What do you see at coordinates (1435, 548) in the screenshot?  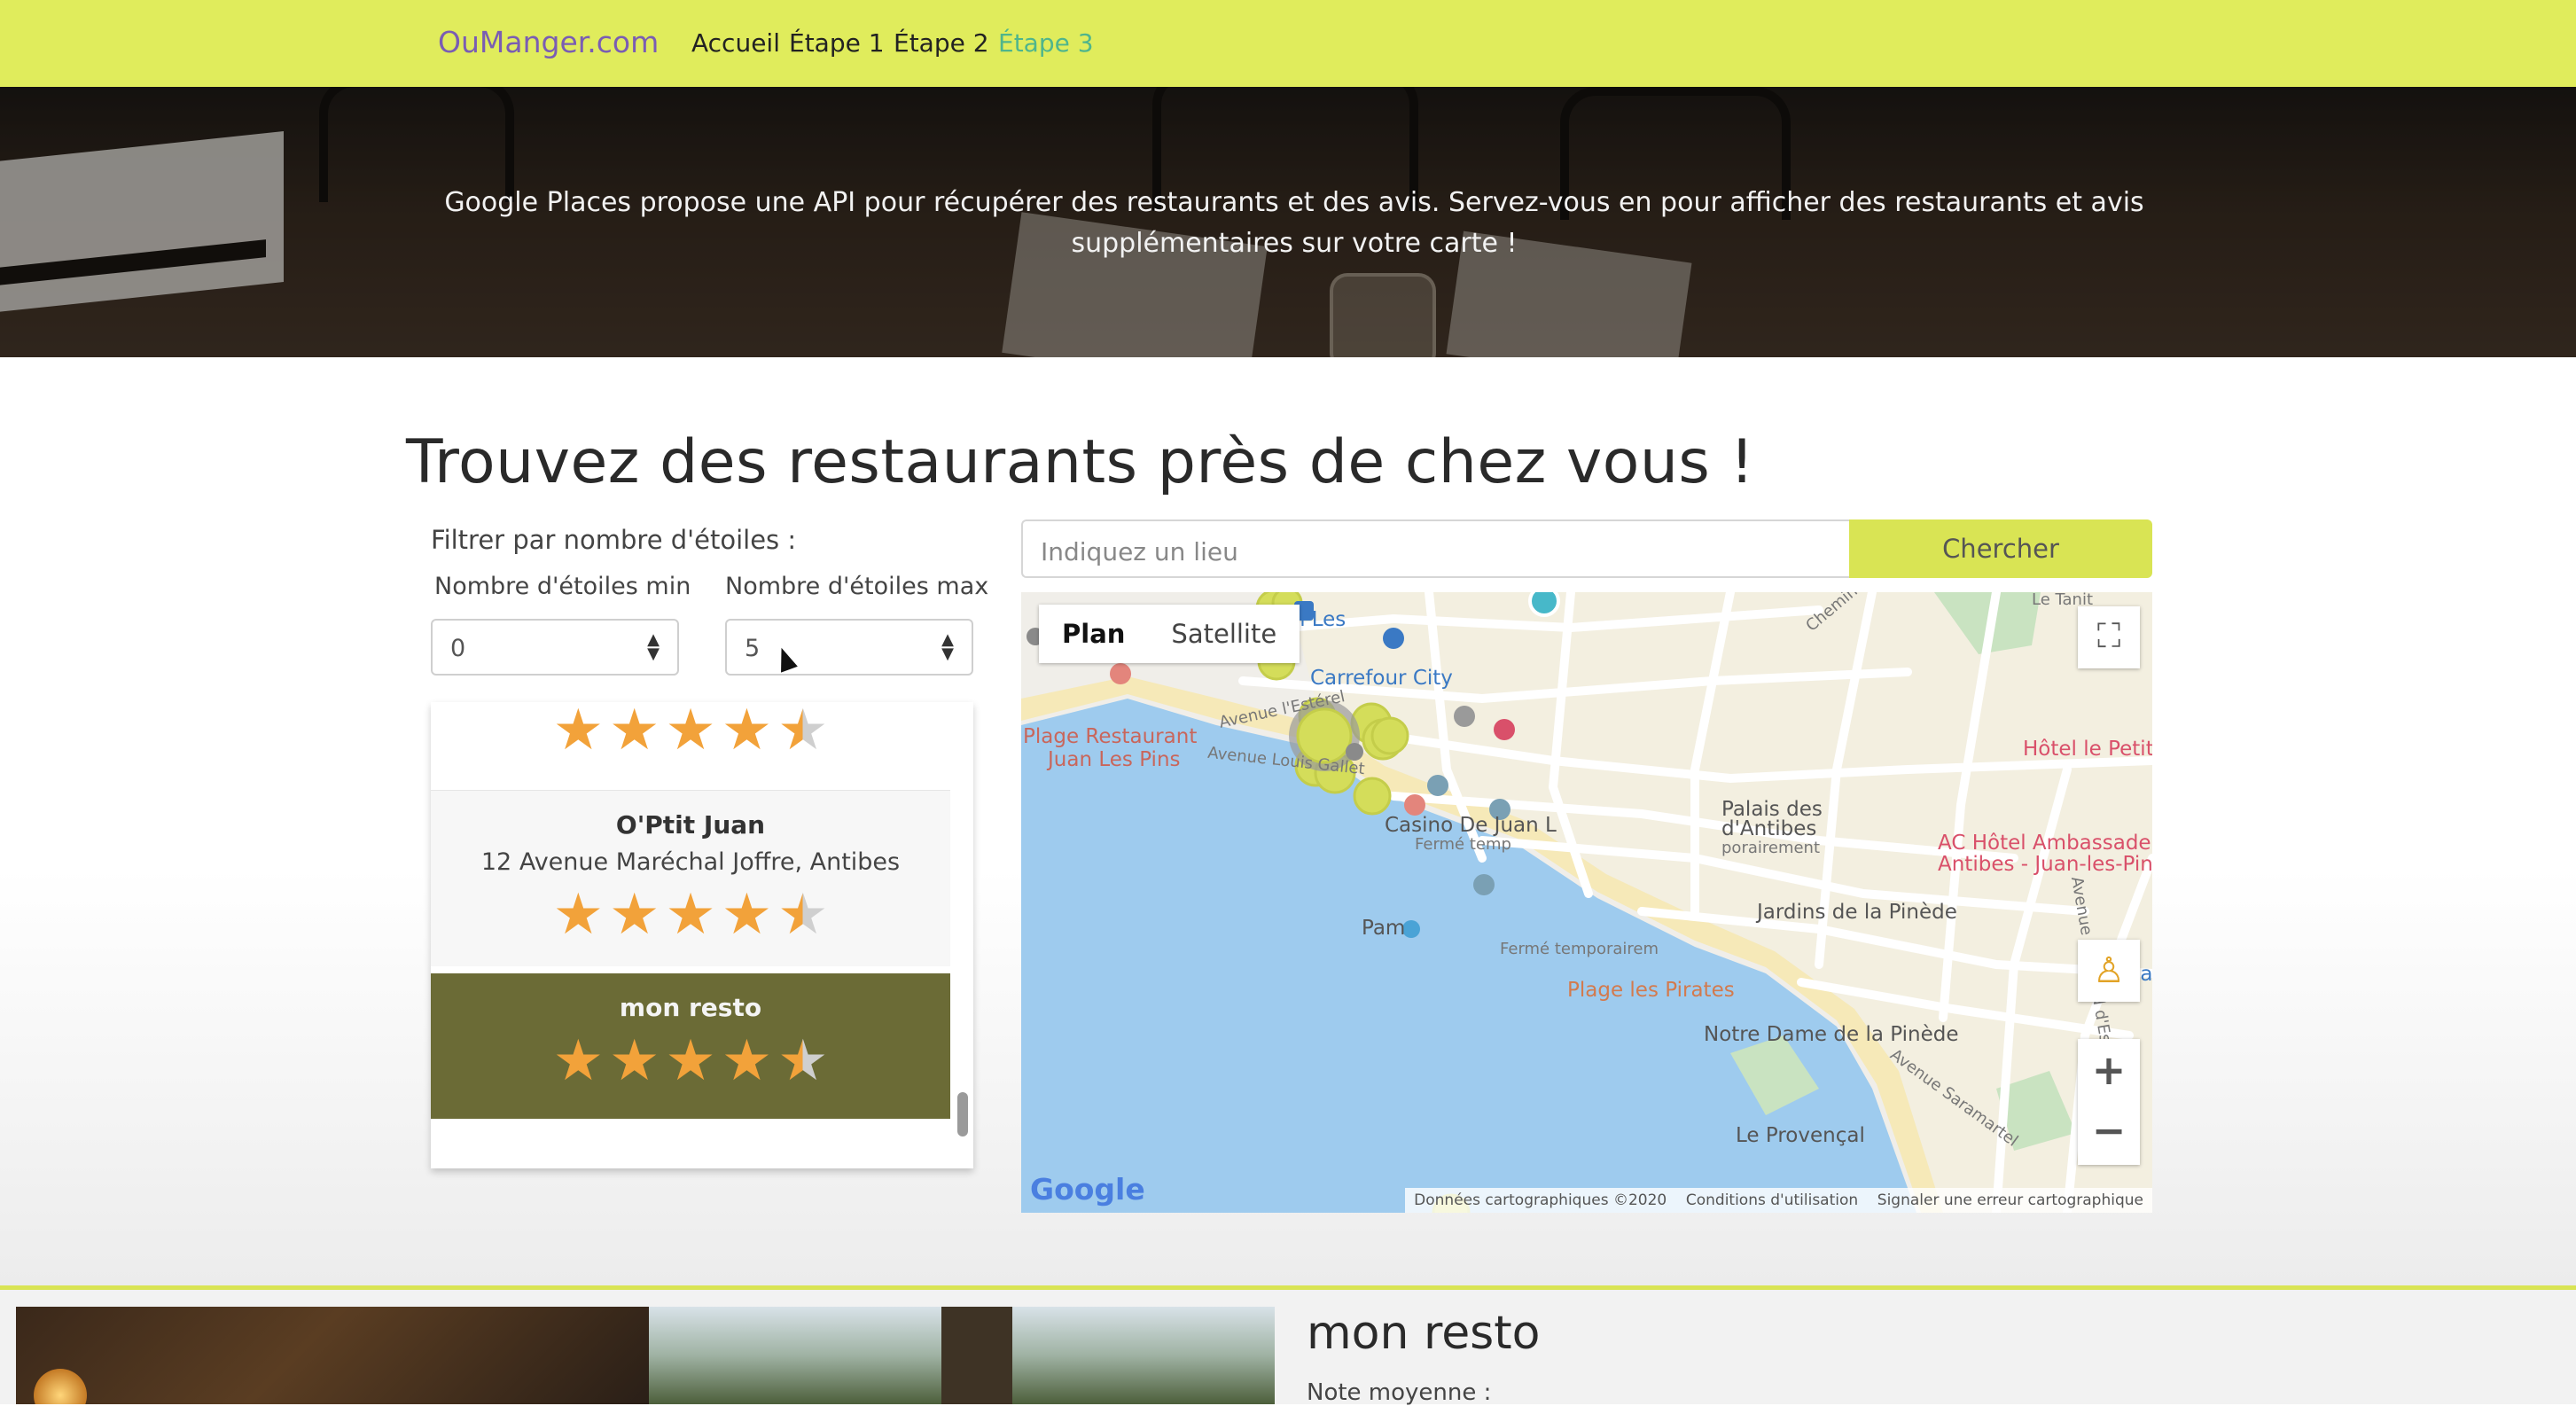 I see `place-search-input: Indiquez un lieu` at bounding box center [1435, 548].